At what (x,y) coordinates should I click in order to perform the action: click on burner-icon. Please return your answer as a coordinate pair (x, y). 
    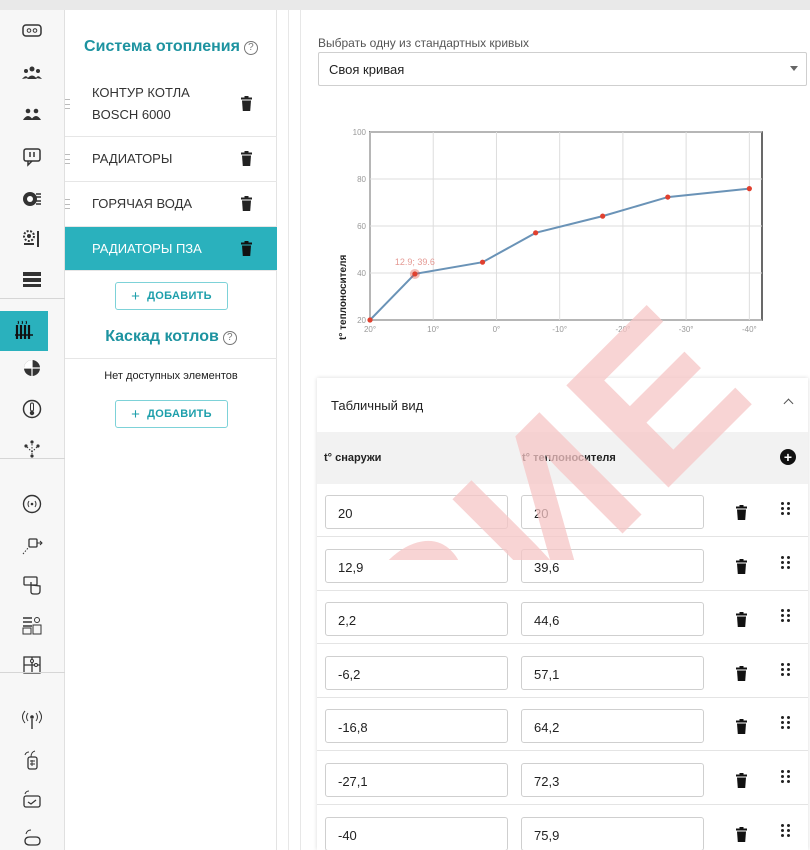
    Looking at the image, I should click on (32, 199).